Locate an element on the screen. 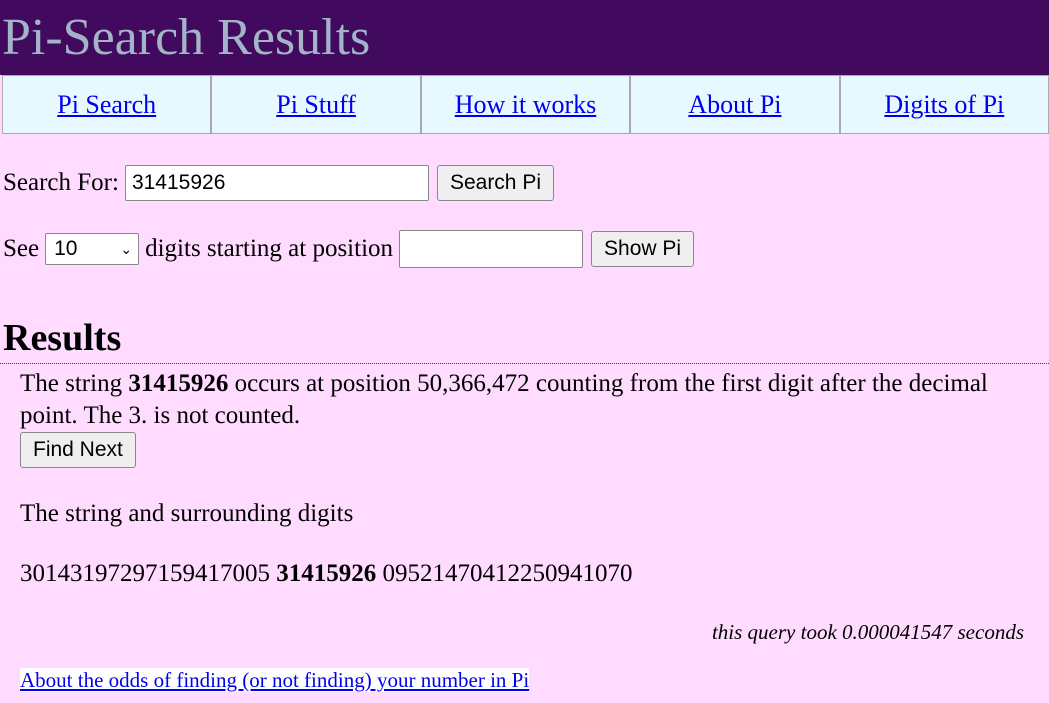 This screenshot has height=703, width=1049. results-heading: Results is located at coordinates (62, 338).